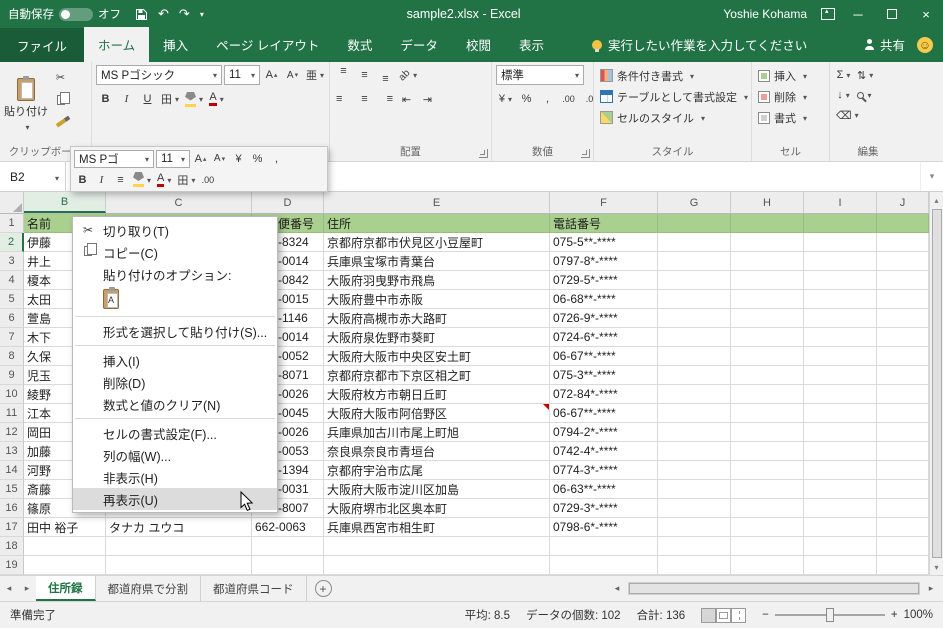 The width and height of the screenshot is (943, 628). Describe the element at coordinates (437, 356) in the screenshot. I see `cell-E8: 大阪府大阪市中央区安土町` at that location.